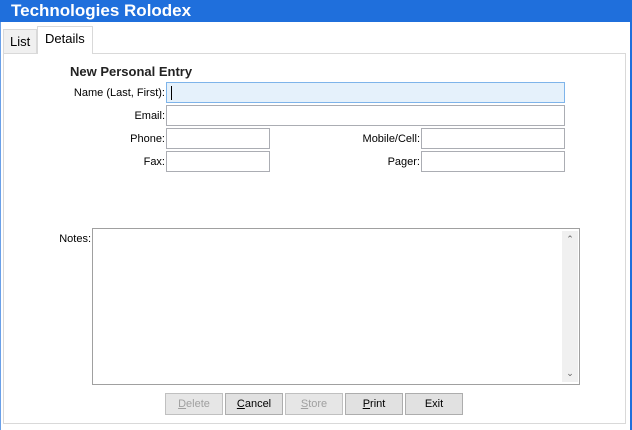 This screenshot has width=632, height=430. I want to click on fax-input, so click(218, 161).